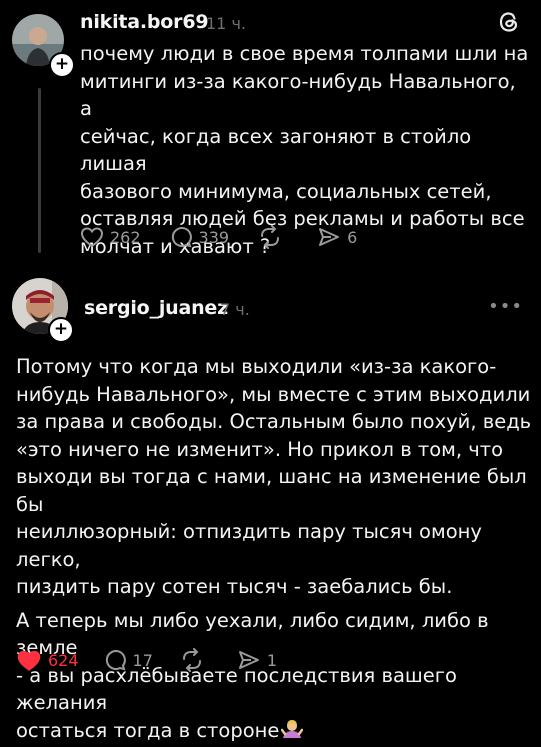 Image resolution: width=541 pixels, height=747 pixels. Describe the element at coordinates (148, 730) in the screenshot. I see `text-line: остаться тогда в стороне` at that location.